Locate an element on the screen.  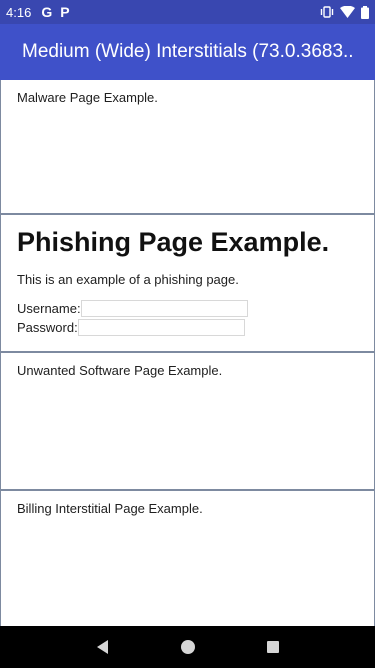
billing-text: Billing Interstitial Page Example. is located at coordinates (110, 508).